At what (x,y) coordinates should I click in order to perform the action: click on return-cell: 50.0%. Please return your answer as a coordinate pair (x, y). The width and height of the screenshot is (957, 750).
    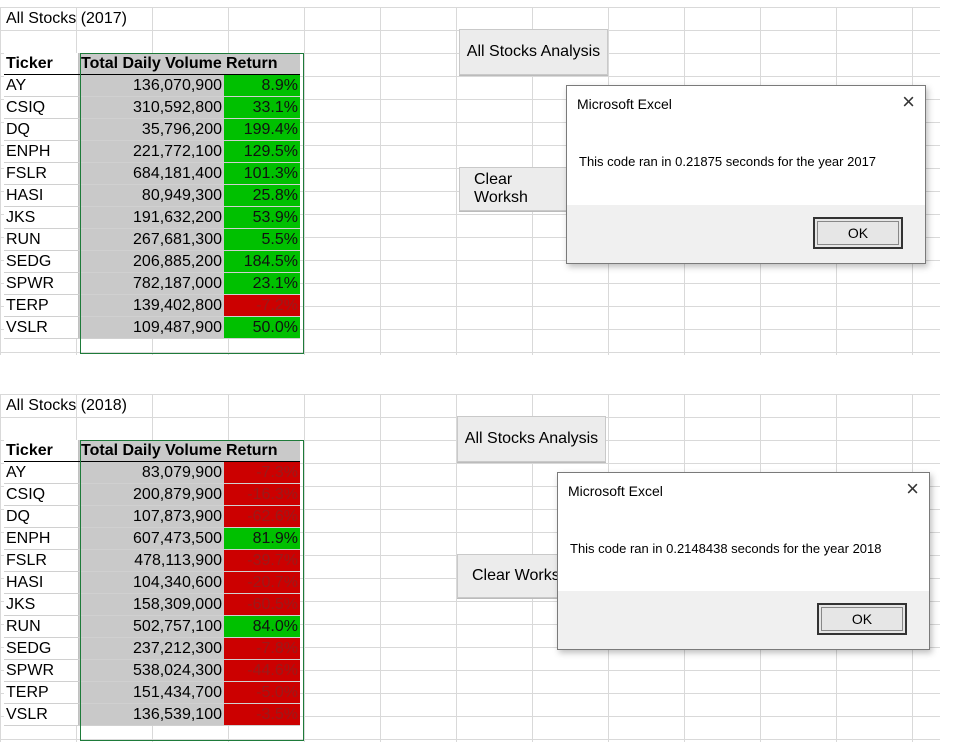
    Looking at the image, I should click on (262, 327).